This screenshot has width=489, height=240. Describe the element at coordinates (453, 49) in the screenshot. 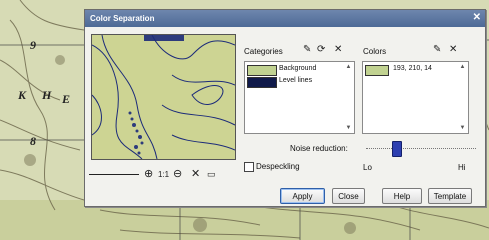

I see `delete-color-icon: ✕` at that location.